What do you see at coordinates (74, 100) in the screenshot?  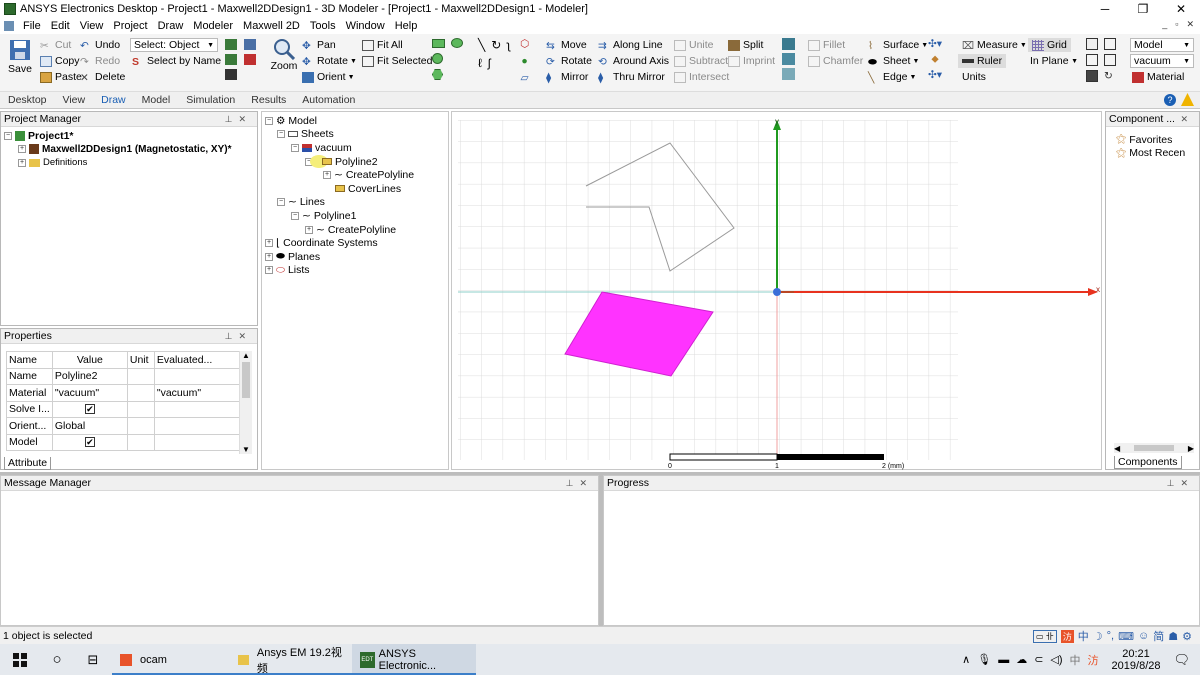 I see `tab-view: View` at bounding box center [74, 100].